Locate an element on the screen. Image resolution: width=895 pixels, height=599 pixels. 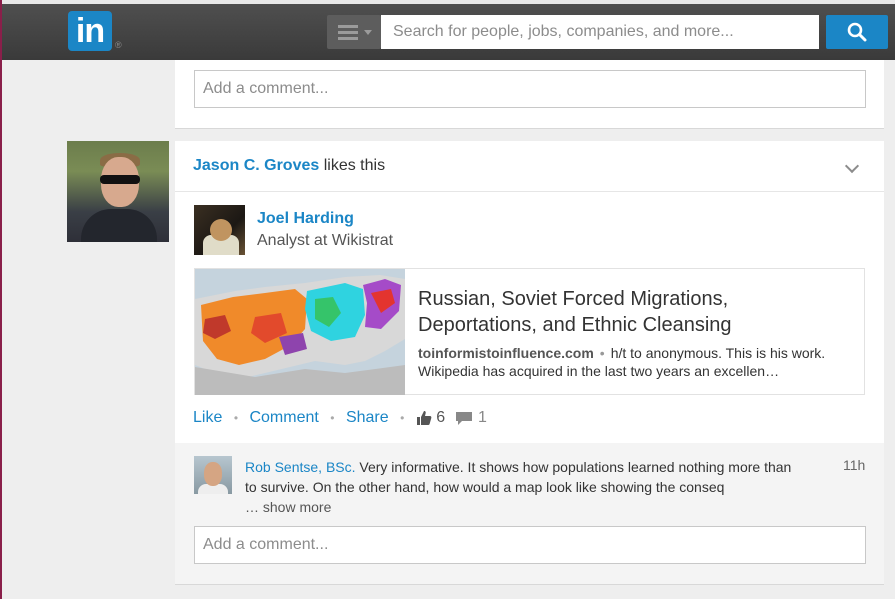
search-button is located at coordinates (857, 32).